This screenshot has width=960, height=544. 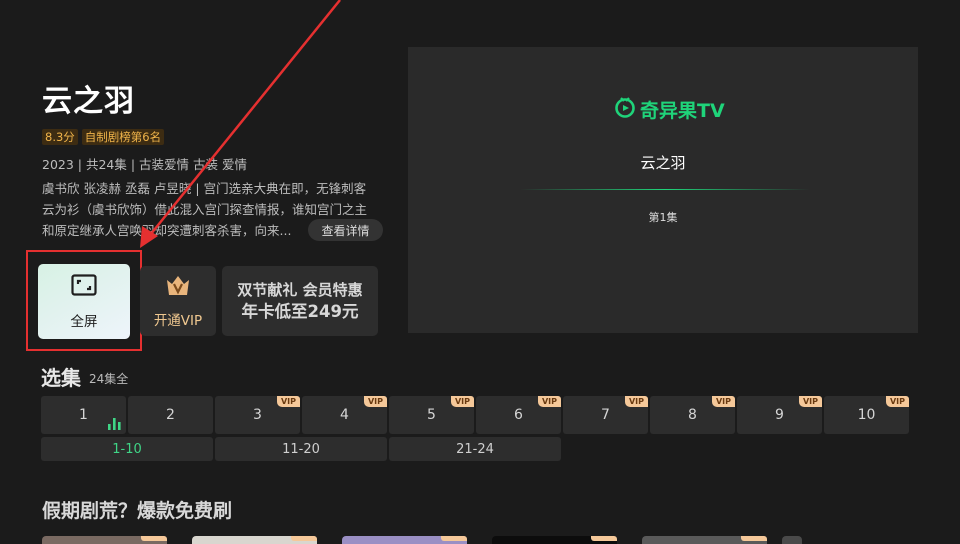 What do you see at coordinates (88, 101) in the screenshot?
I see `show-title: 云之羽` at bounding box center [88, 101].